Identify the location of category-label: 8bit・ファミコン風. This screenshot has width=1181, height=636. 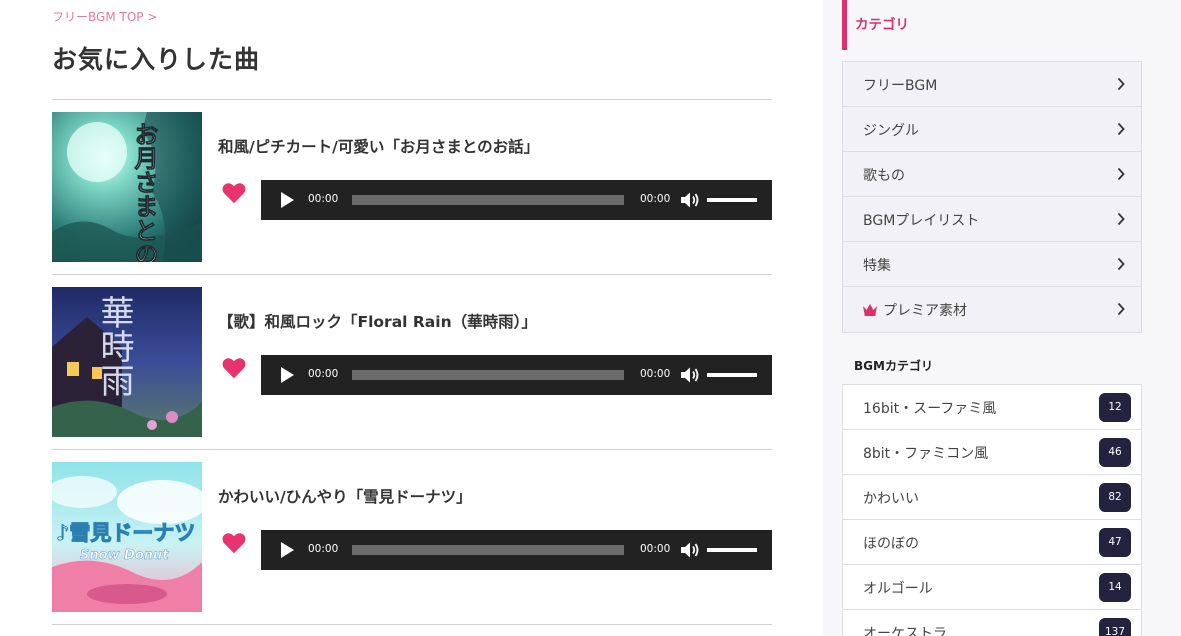
(926, 454).